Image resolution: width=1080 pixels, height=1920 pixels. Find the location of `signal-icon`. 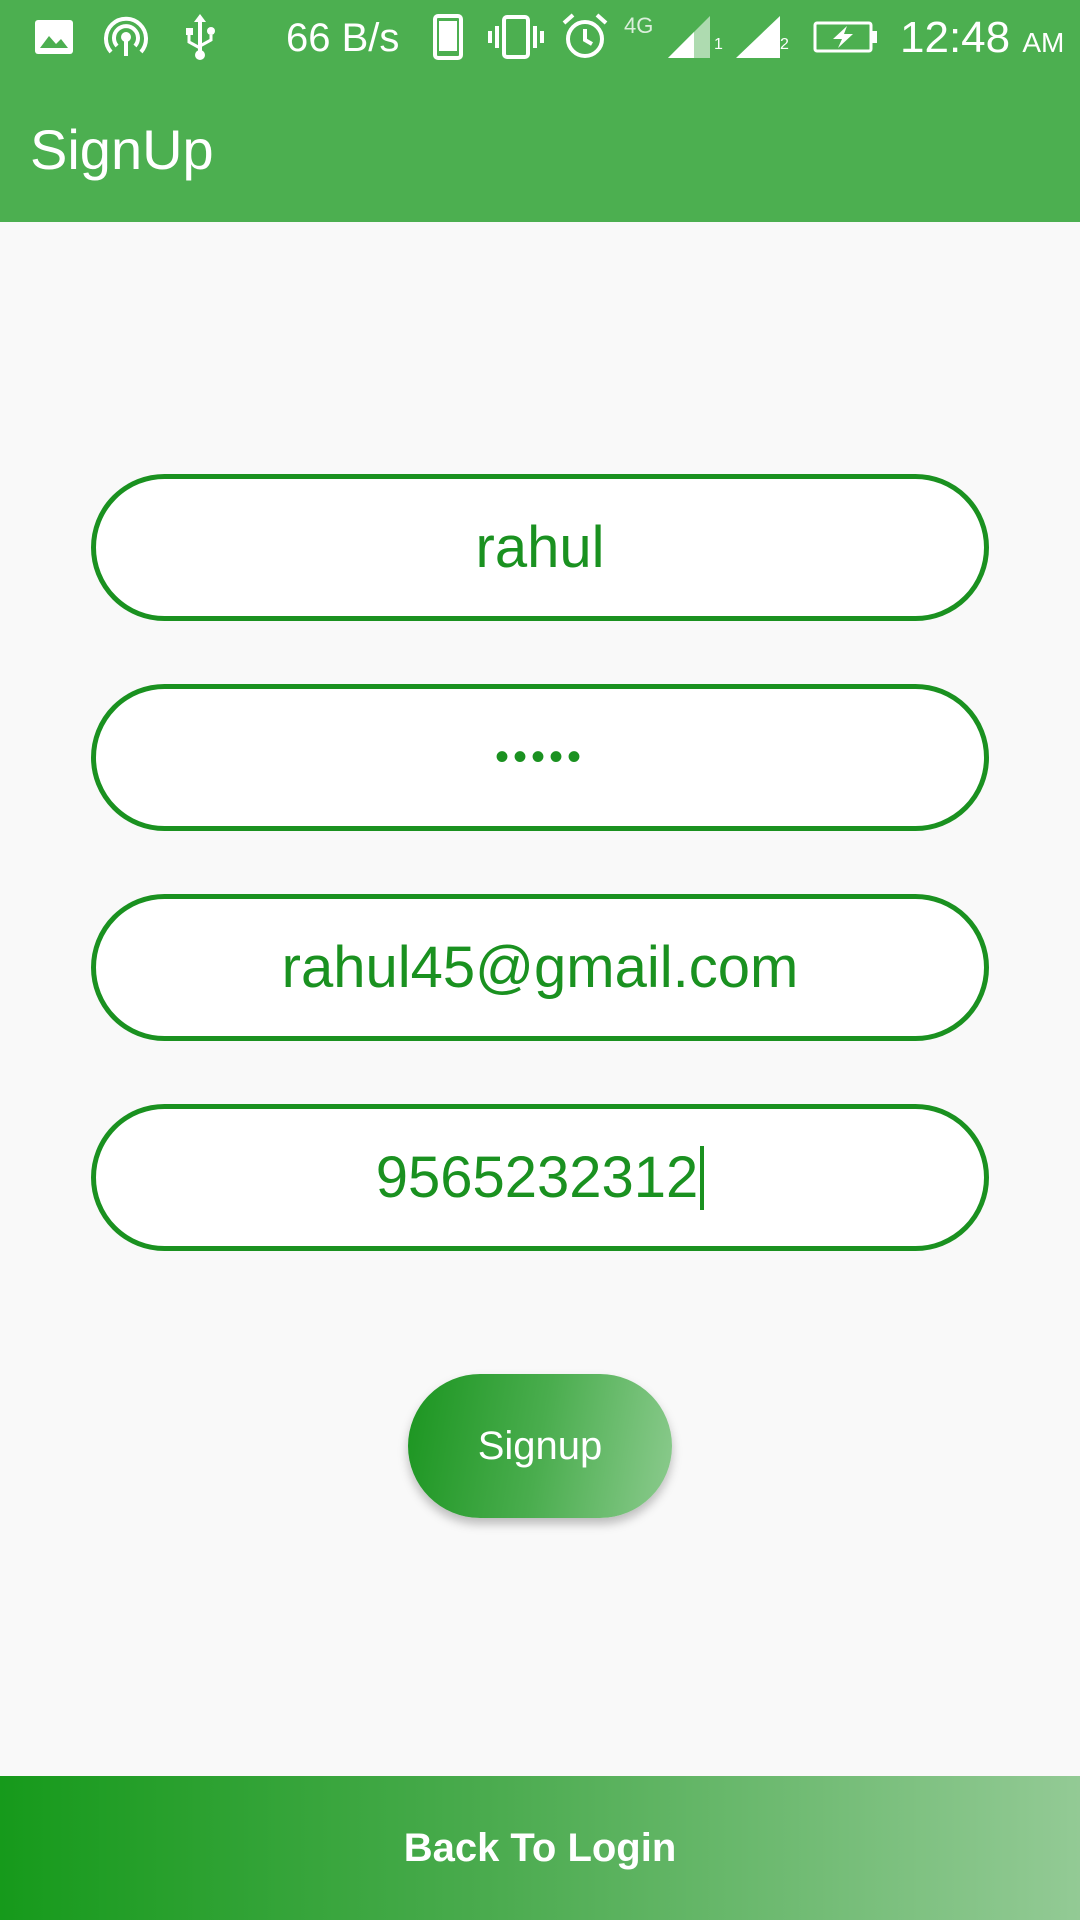

signal-icon is located at coordinates (692, 37).